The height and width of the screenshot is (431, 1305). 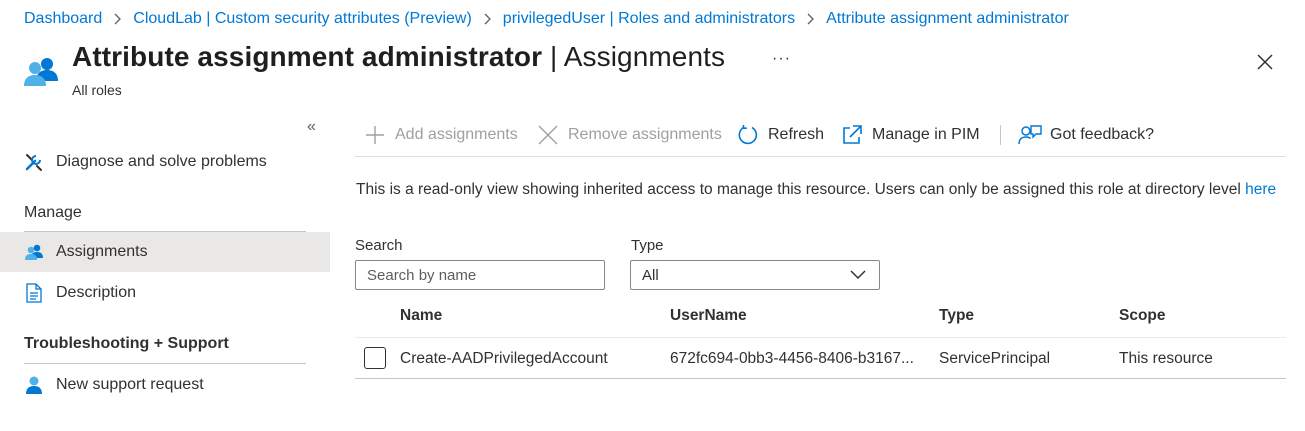 What do you see at coordinates (375, 135) in the screenshot?
I see `plus-icon` at bounding box center [375, 135].